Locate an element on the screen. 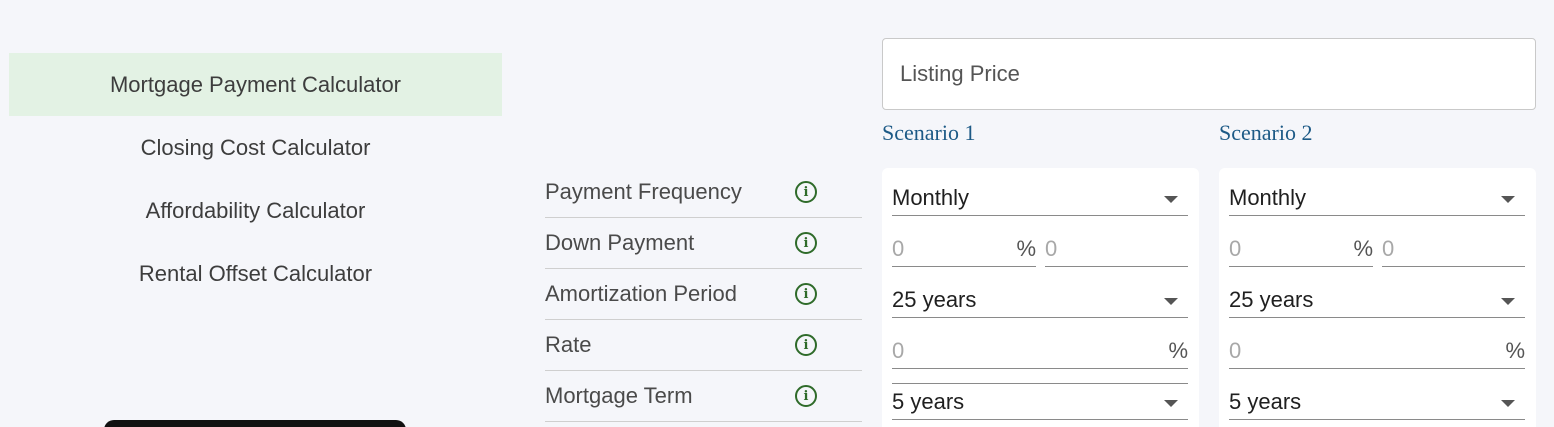 This screenshot has height=427, width=1554. scenario-2-rate-input: 0 % is located at coordinates (1377, 351).